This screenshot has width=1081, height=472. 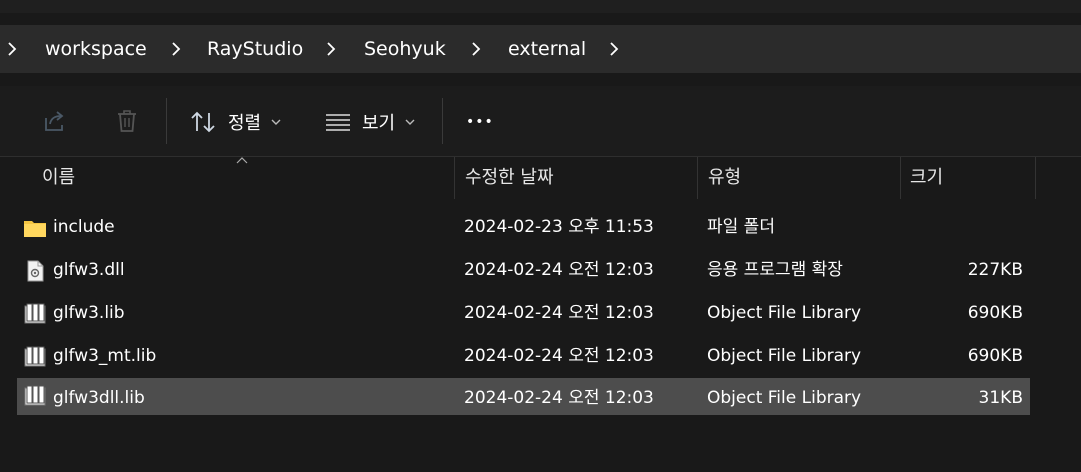 What do you see at coordinates (203, 122) in the screenshot?
I see `sort-icon` at bounding box center [203, 122].